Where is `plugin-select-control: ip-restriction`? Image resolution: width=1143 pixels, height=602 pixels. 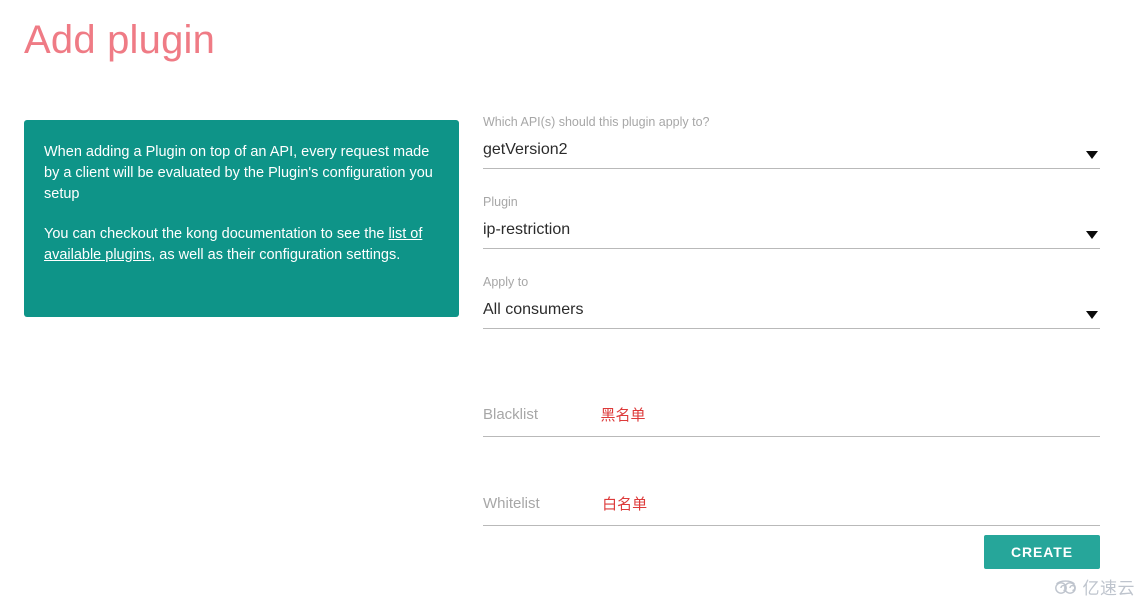 plugin-select-control: ip-restriction is located at coordinates (791, 234).